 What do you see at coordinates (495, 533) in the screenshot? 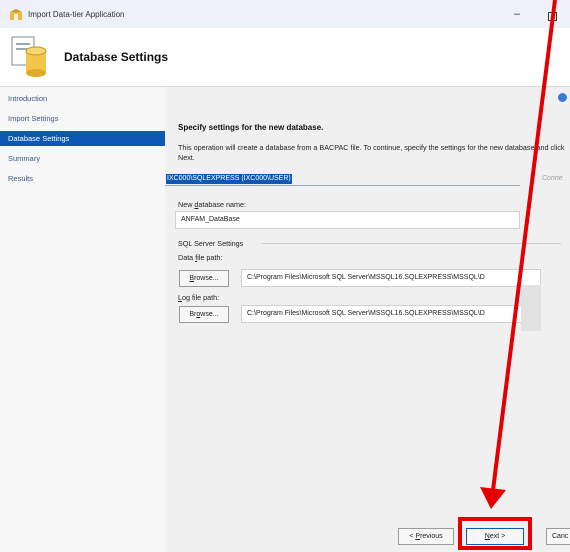
I see `next-button-highlight` at bounding box center [495, 533].